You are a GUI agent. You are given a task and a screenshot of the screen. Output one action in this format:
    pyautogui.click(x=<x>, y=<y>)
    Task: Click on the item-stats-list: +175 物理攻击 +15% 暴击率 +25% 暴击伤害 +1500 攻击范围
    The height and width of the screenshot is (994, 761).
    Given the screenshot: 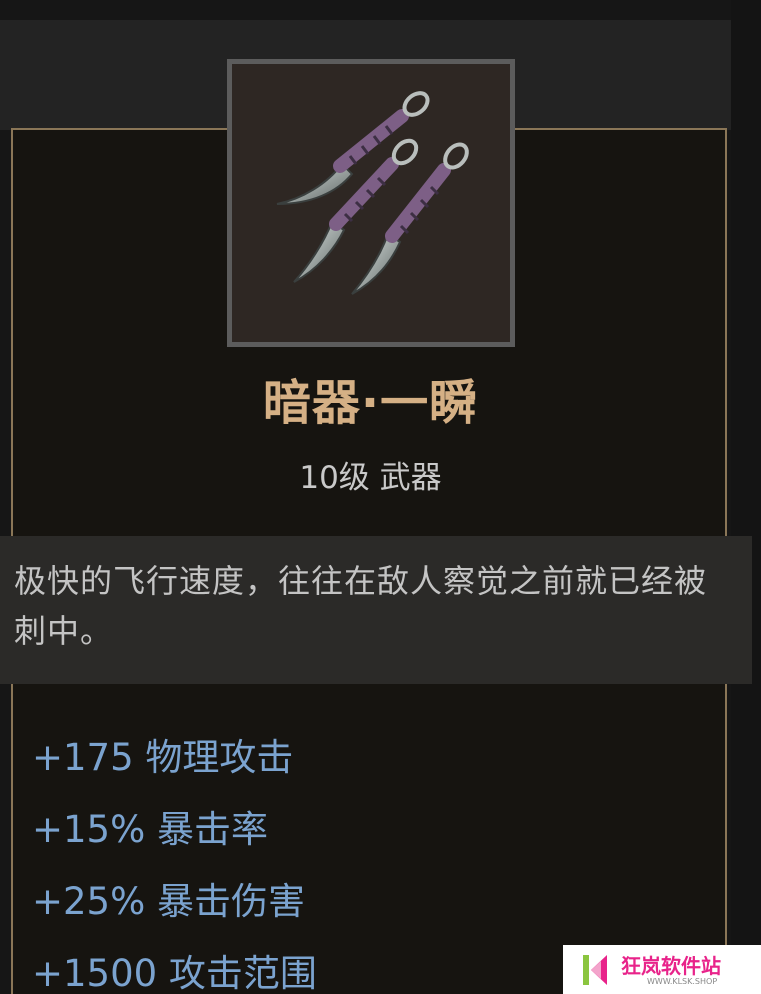 What is the action you would take?
    pyautogui.click(x=174, y=858)
    